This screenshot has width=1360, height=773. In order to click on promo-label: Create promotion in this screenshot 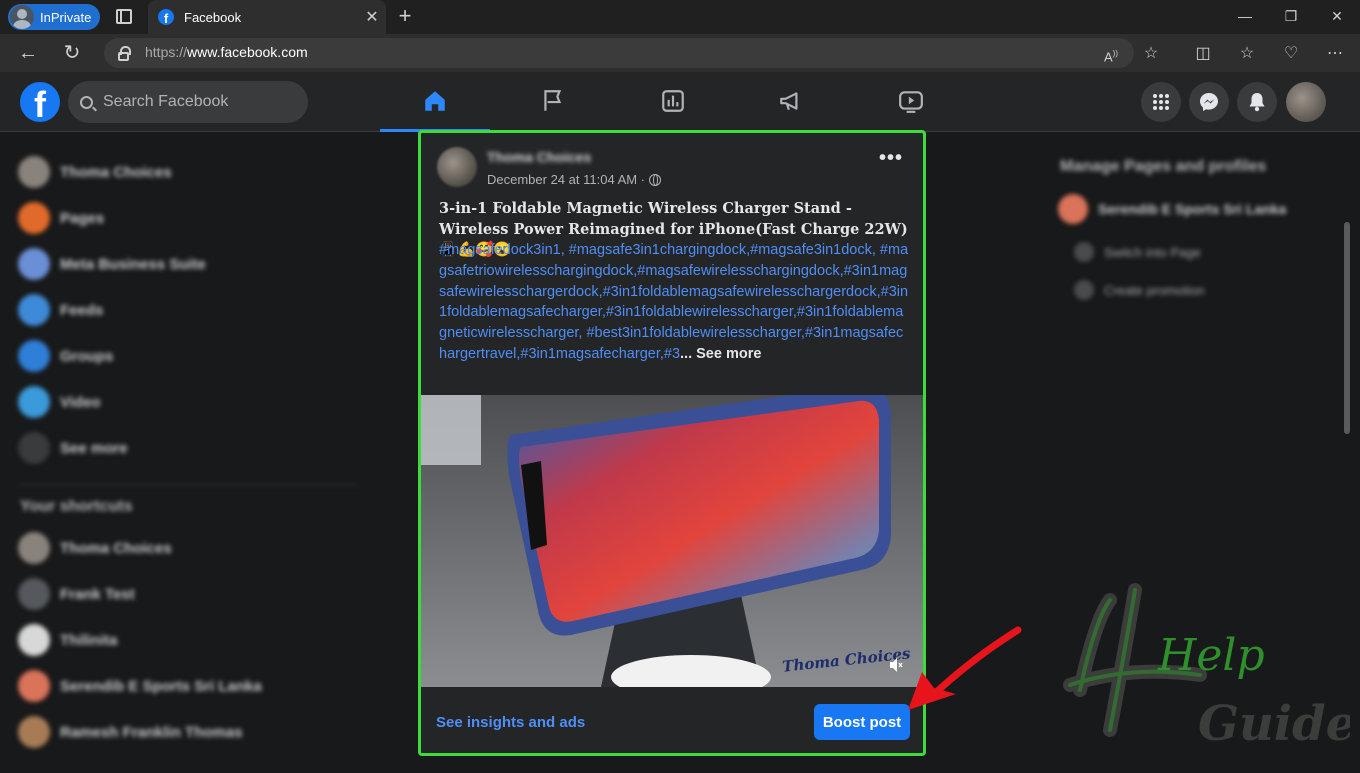, I will do `click(1154, 290)`.